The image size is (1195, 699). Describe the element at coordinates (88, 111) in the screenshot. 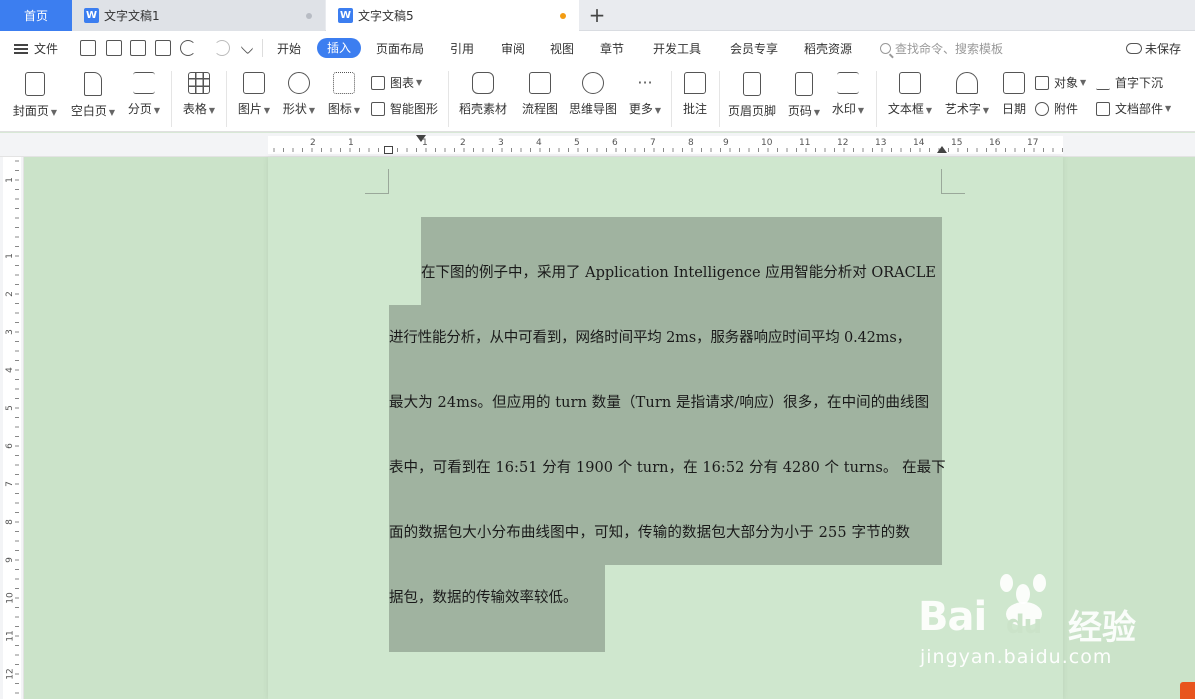

I see `blank-page-label: 空白页` at that location.